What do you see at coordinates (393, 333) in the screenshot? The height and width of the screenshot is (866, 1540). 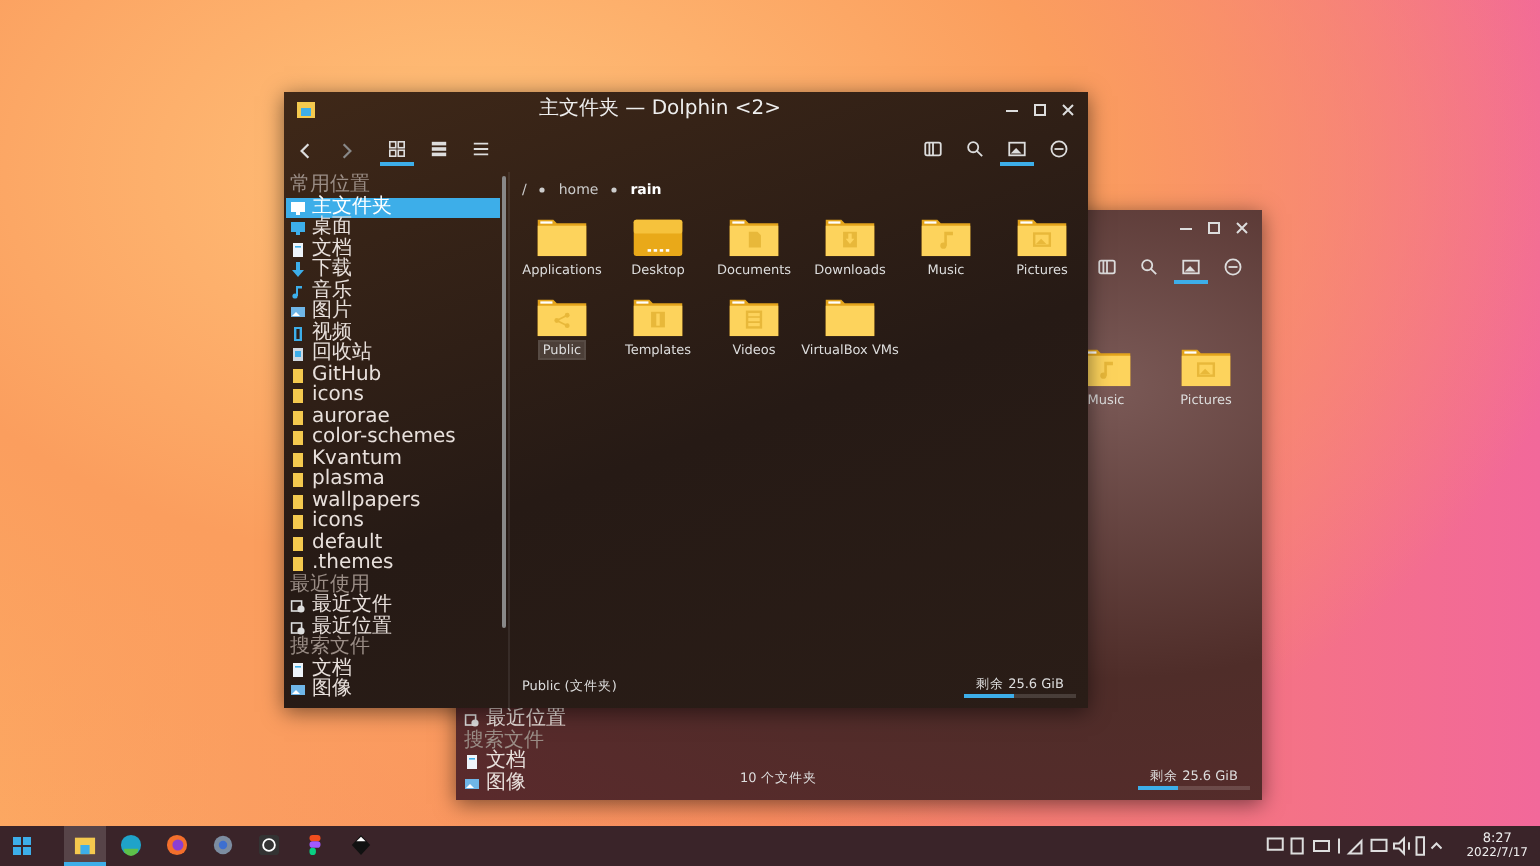 I see `sidebar-item: 视频` at bounding box center [393, 333].